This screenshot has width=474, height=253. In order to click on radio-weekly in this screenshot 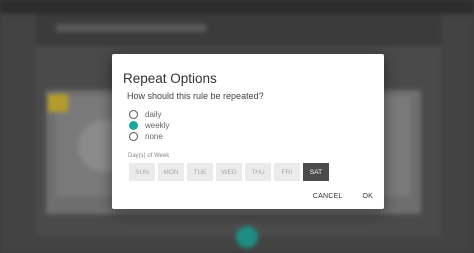, I will do `click(133, 125)`.